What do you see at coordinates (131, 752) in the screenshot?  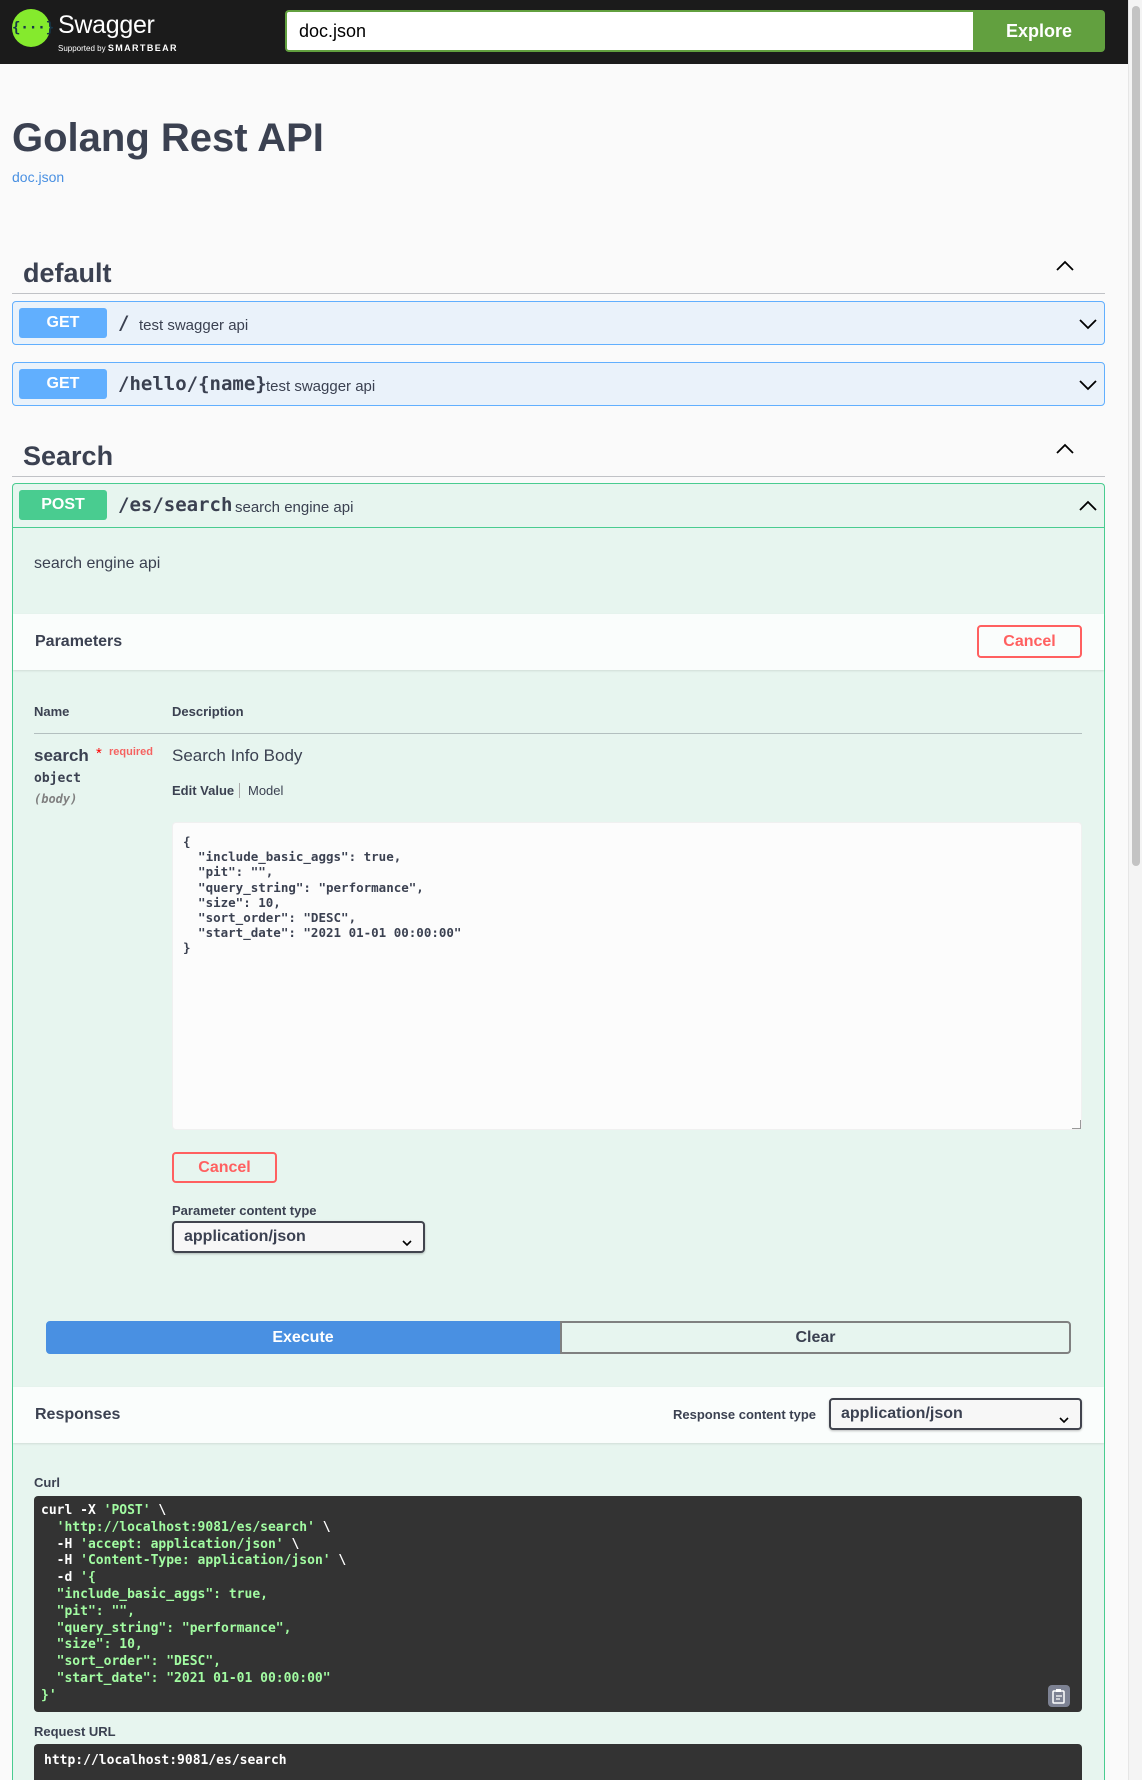 I see `required-label: required` at bounding box center [131, 752].